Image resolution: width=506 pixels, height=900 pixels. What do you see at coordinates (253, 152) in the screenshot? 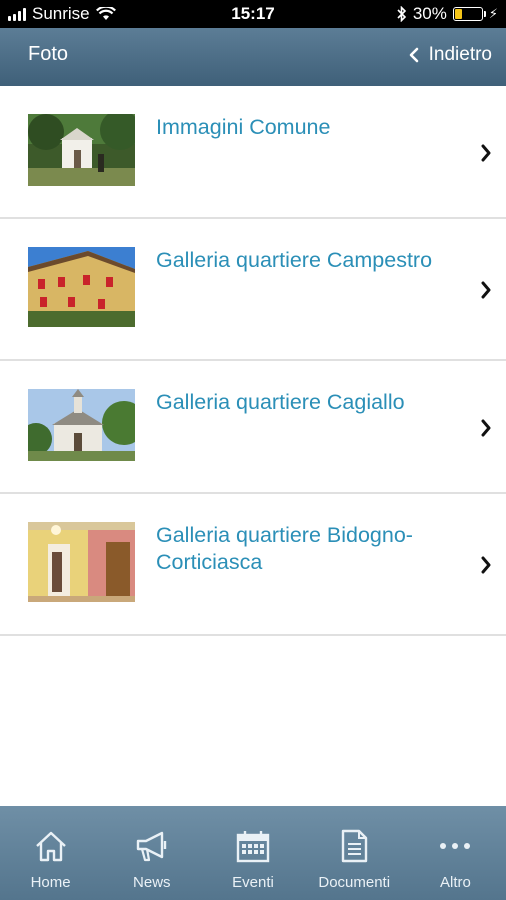
I see `gallery-item-immagini-comune: Immagini Comune` at bounding box center [253, 152].